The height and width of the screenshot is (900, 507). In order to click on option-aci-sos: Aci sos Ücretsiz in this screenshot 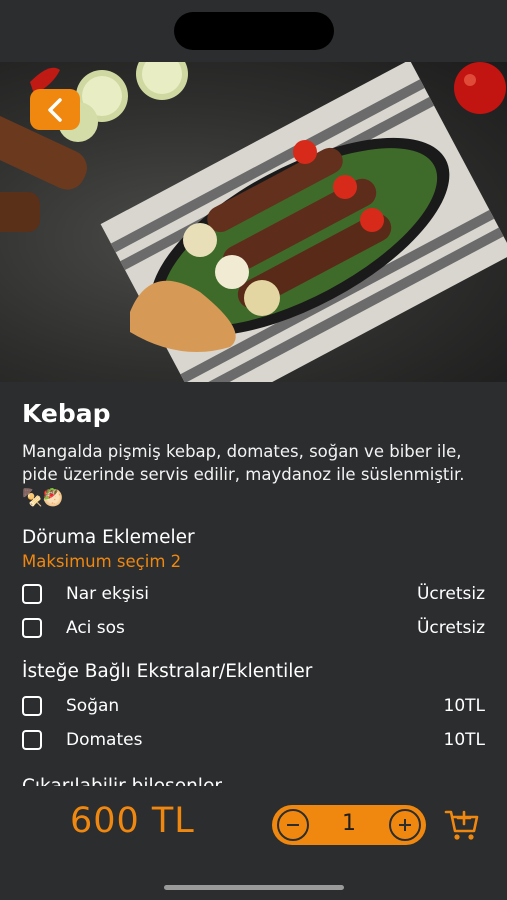, I will do `click(253, 628)`.